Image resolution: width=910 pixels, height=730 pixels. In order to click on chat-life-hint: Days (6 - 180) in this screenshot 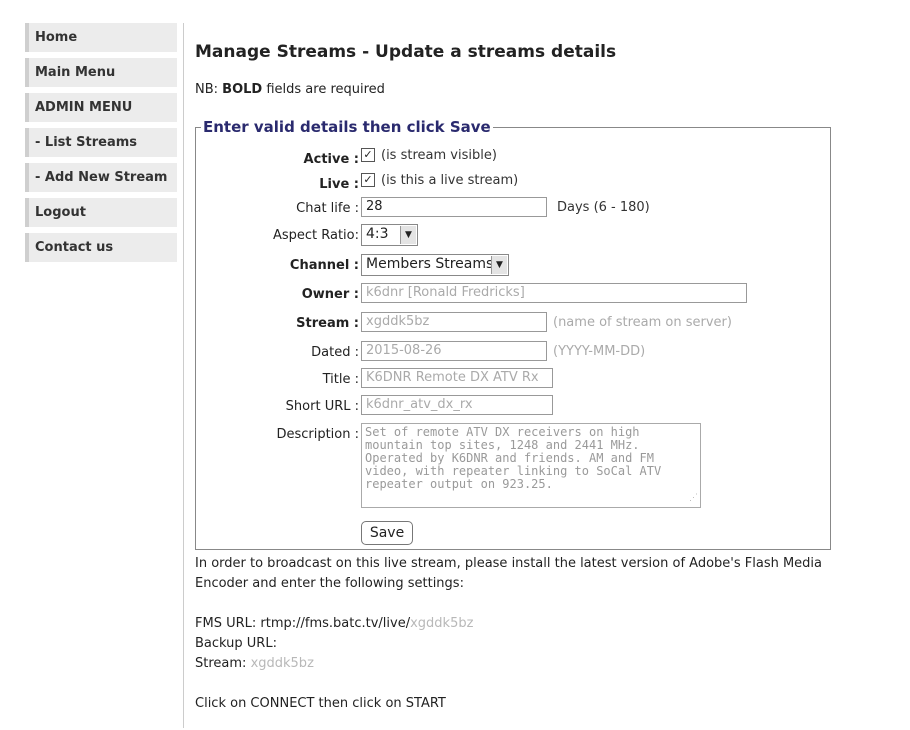, I will do `click(603, 207)`.